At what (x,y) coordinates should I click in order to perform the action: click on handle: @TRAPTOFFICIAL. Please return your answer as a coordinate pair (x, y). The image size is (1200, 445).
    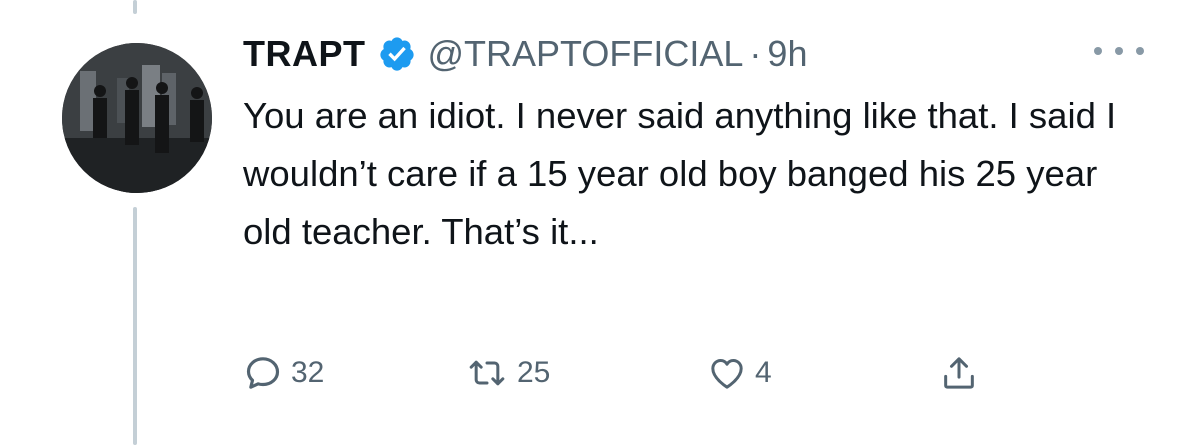
    Looking at the image, I should click on (586, 54).